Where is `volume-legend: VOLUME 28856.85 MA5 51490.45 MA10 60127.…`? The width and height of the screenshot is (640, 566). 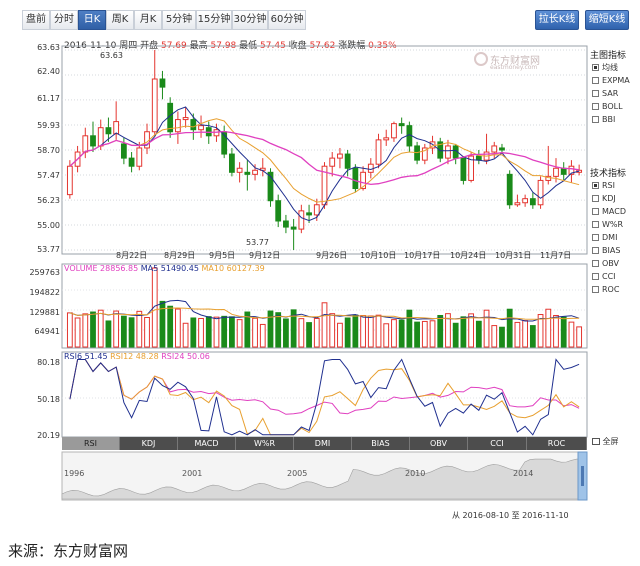 volume-legend: VOLUME 28856.85 MA5 51490.45 MA10 60127.… is located at coordinates (164, 268).